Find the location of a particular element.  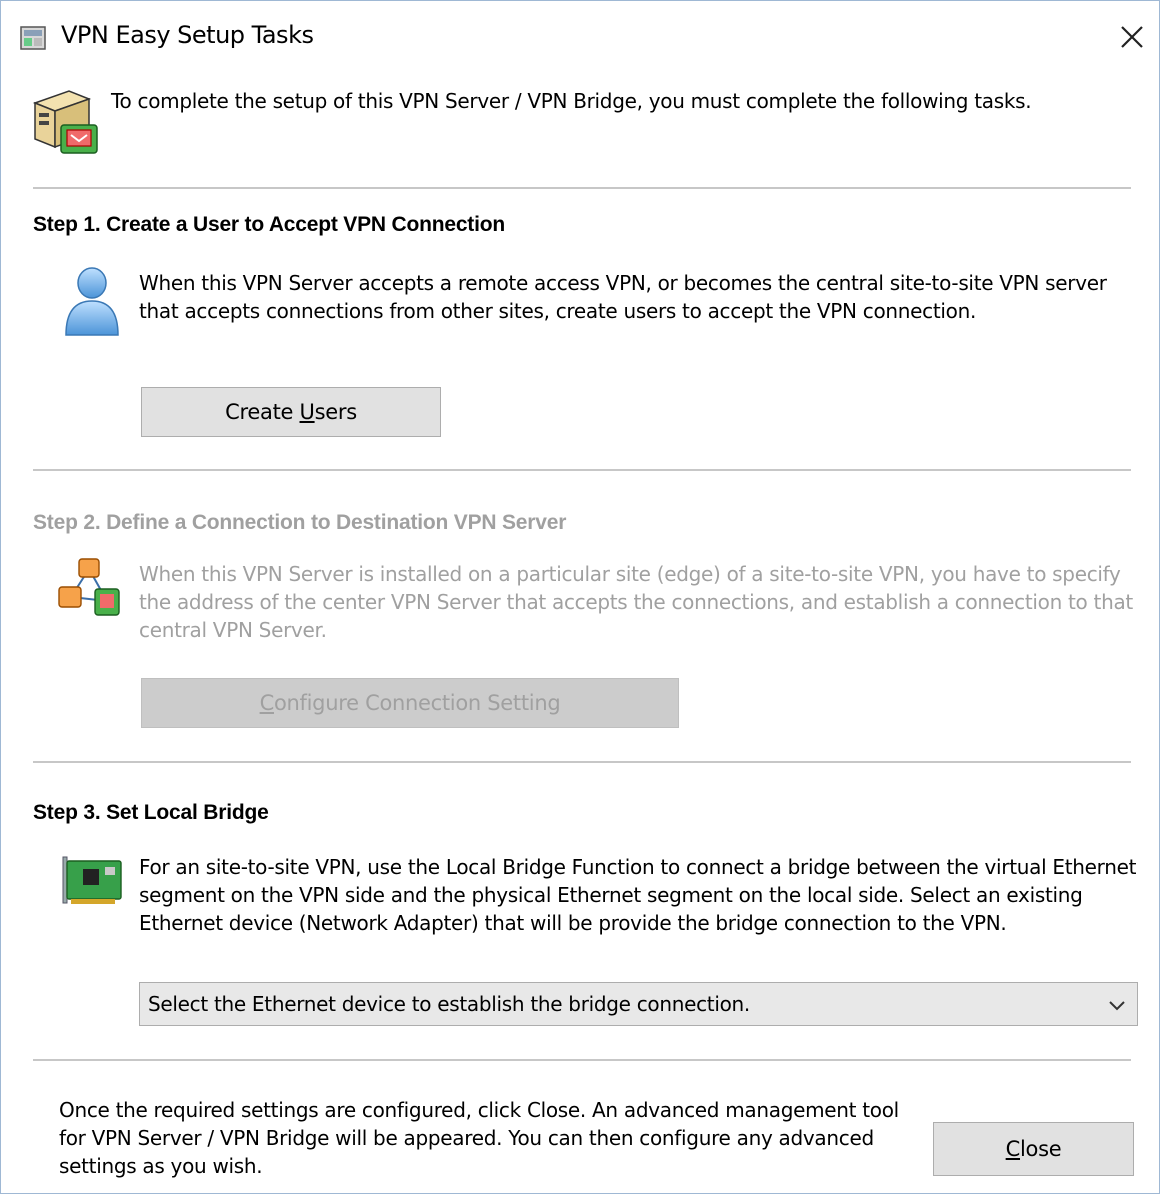

configure-connection-setting-button: Configure Connection Setting is located at coordinates (410, 703).